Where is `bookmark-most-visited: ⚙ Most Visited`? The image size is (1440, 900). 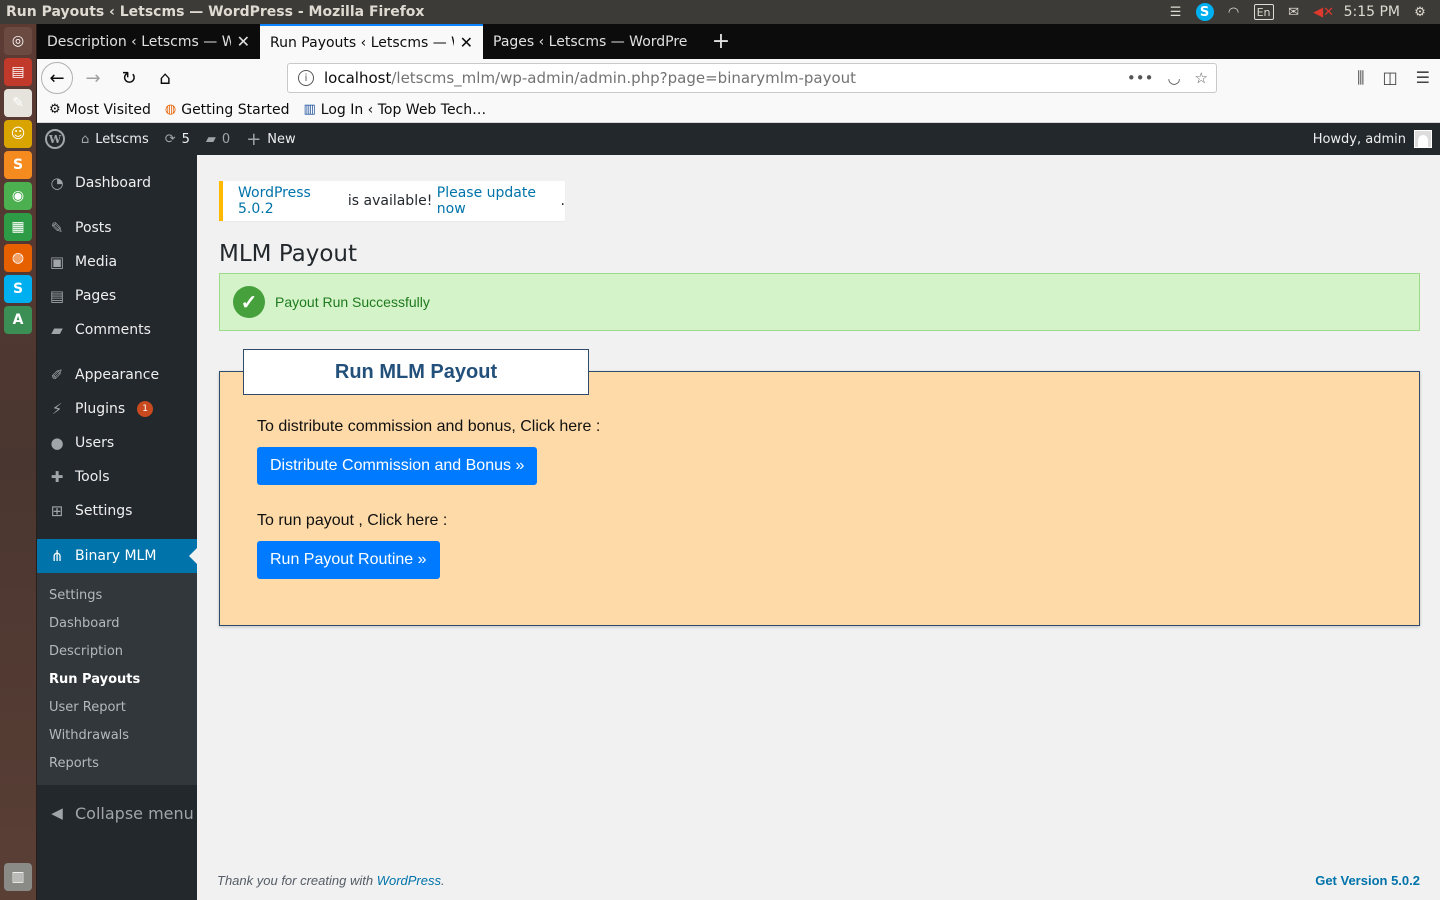
bookmark-most-visited: ⚙ Most Visited is located at coordinates (100, 110).